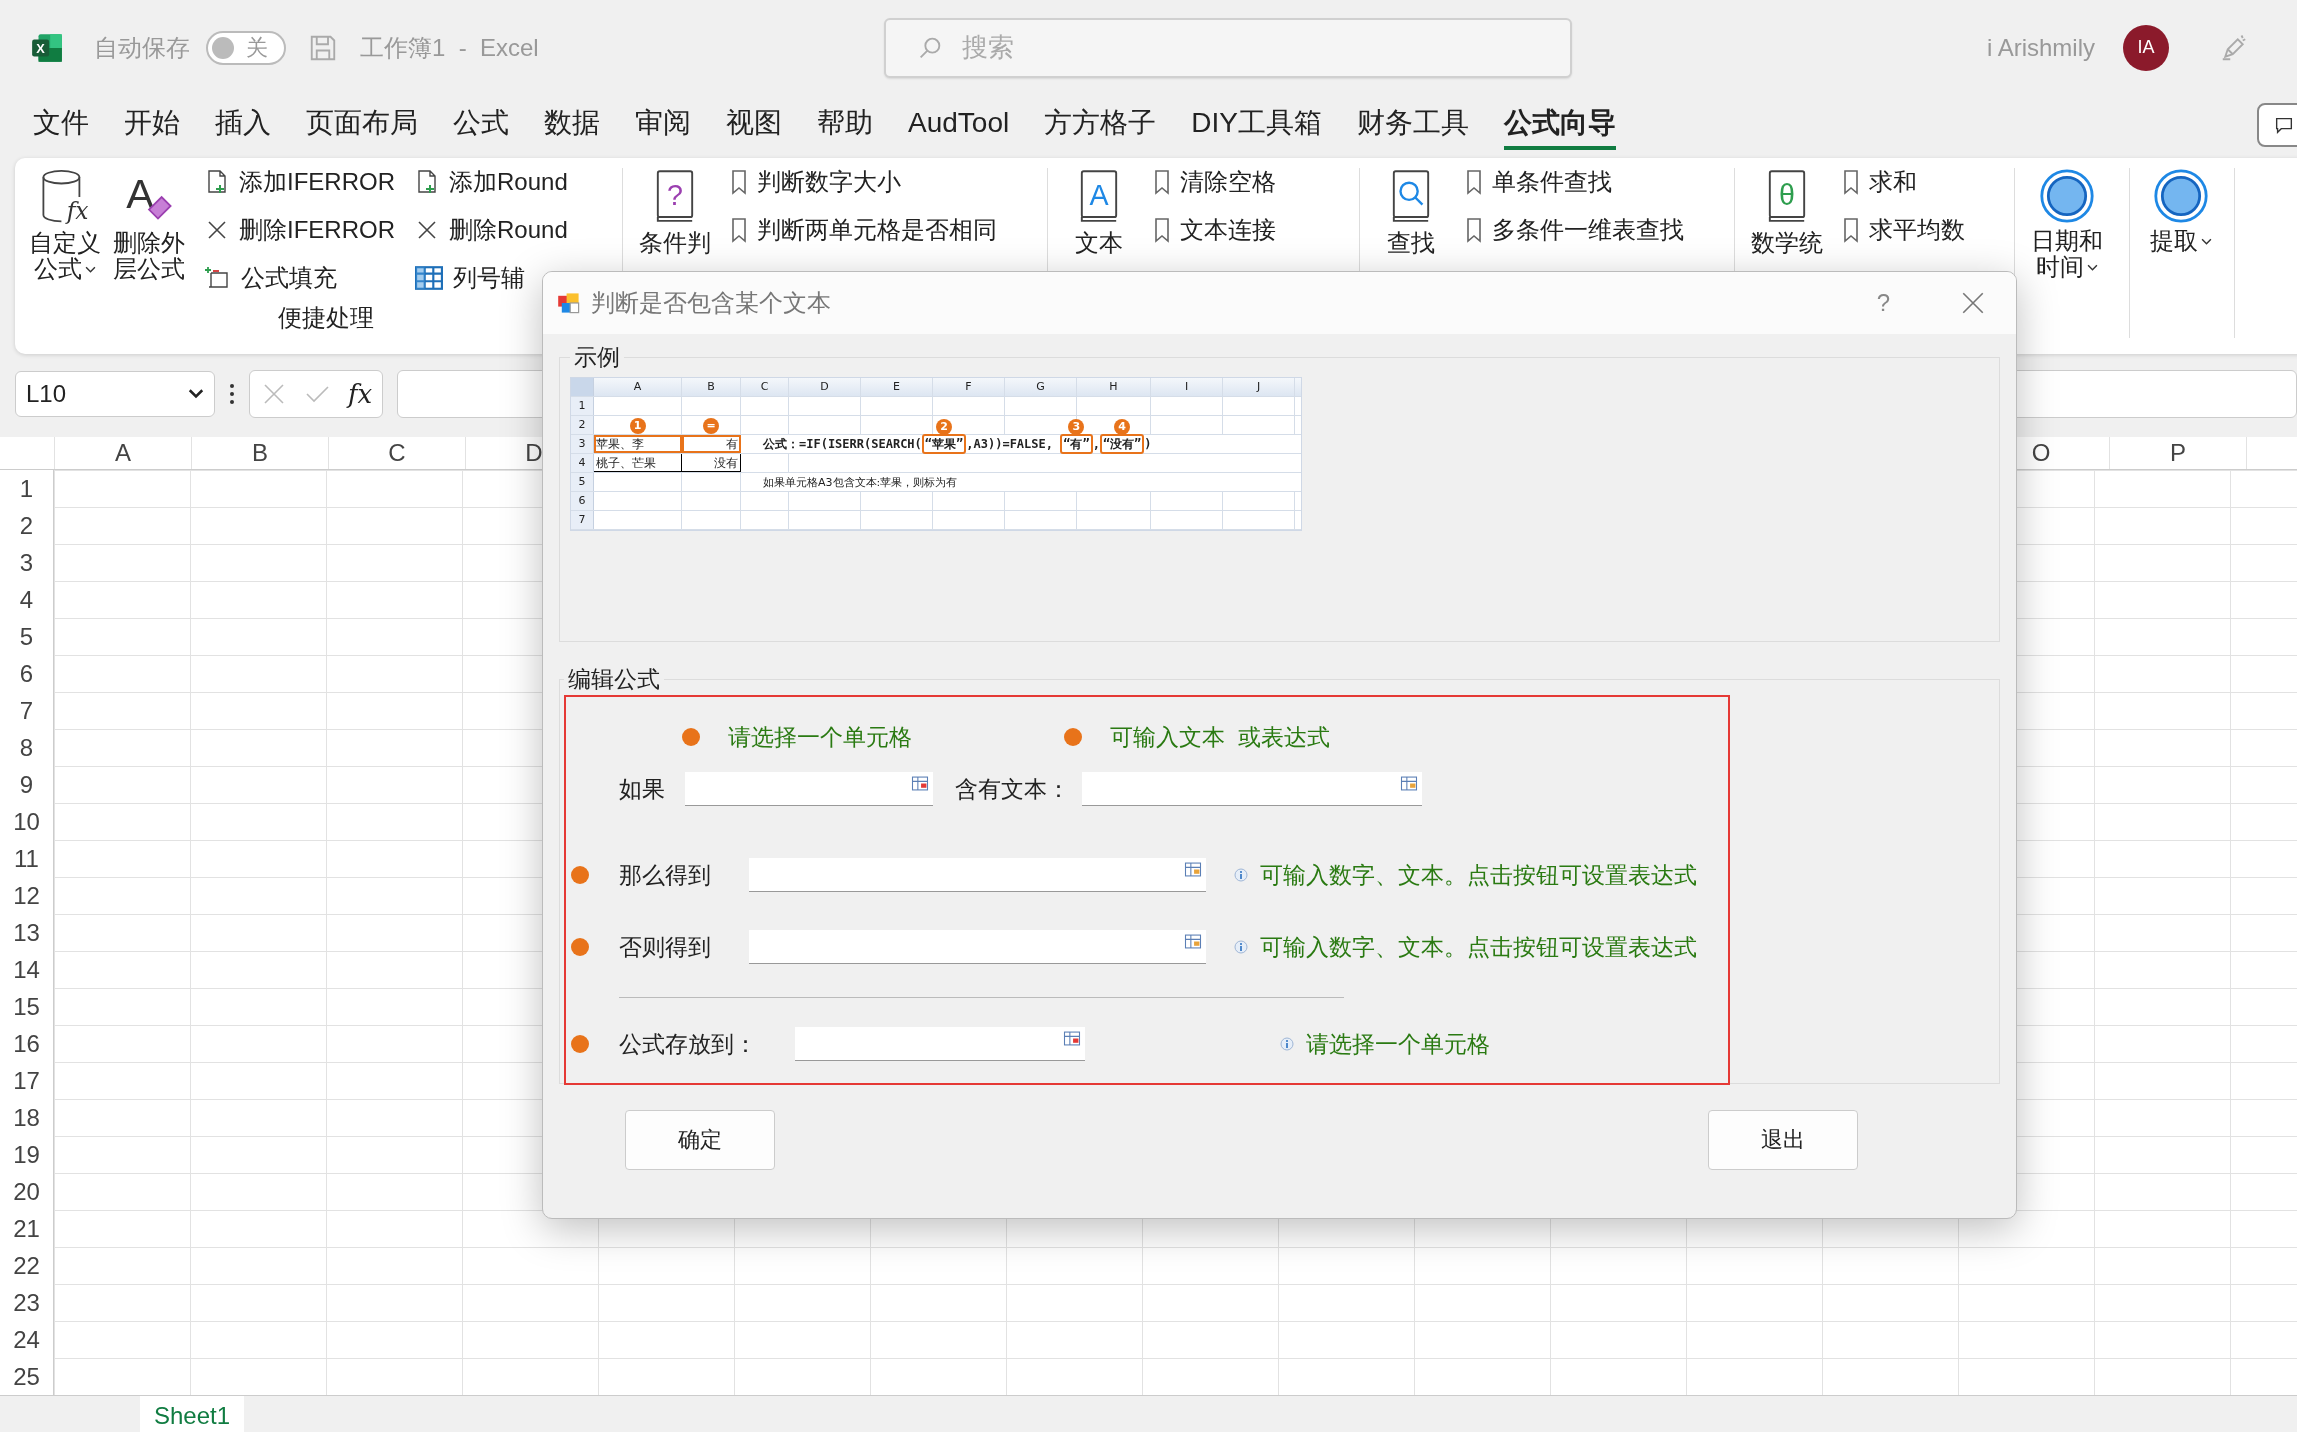 The height and width of the screenshot is (1432, 2297). Describe the element at coordinates (26, 525) in the screenshot. I see `row-header: 2` at that location.